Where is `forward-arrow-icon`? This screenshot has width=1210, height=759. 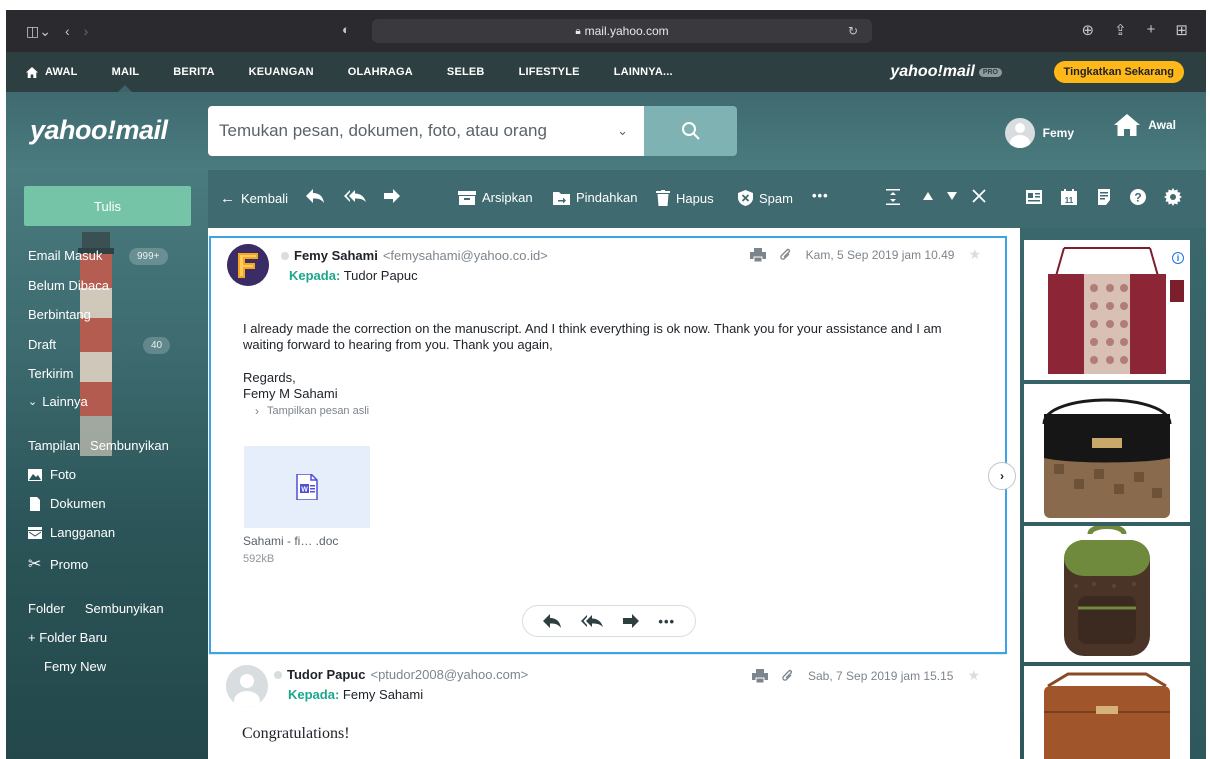 forward-arrow-icon is located at coordinates (630, 621).